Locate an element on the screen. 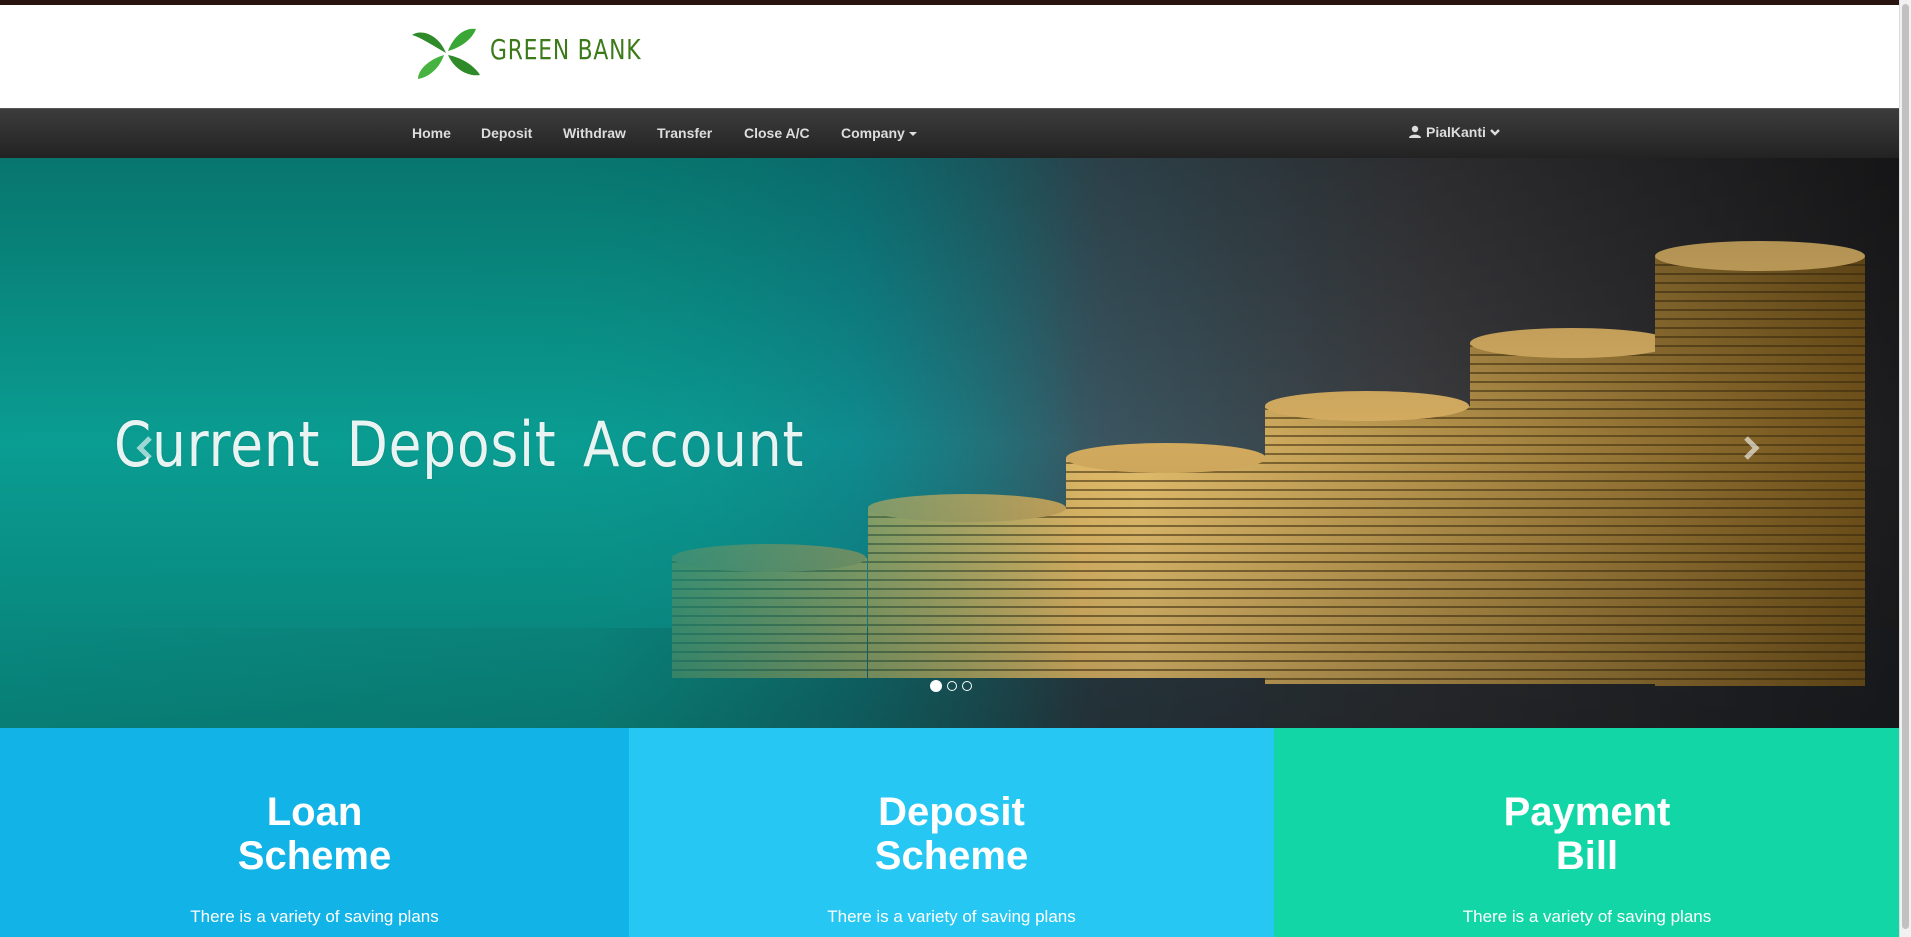 The height and width of the screenshot is (937, 1911). panel-title: Loan Scheme is located at coordinates (314, 834).